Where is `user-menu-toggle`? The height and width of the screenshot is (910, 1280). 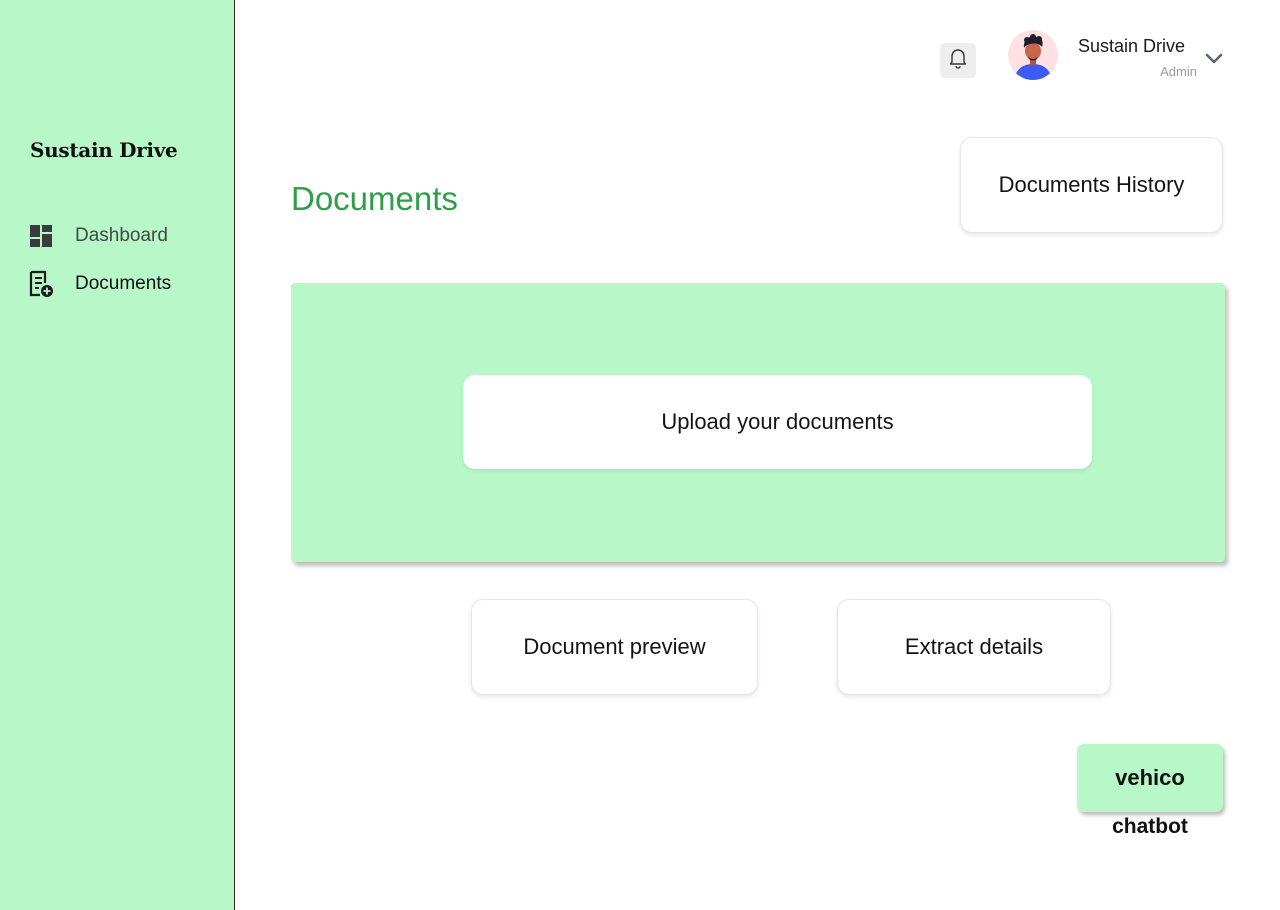
user-menu-toggle is located at coordinates (1214, 61).